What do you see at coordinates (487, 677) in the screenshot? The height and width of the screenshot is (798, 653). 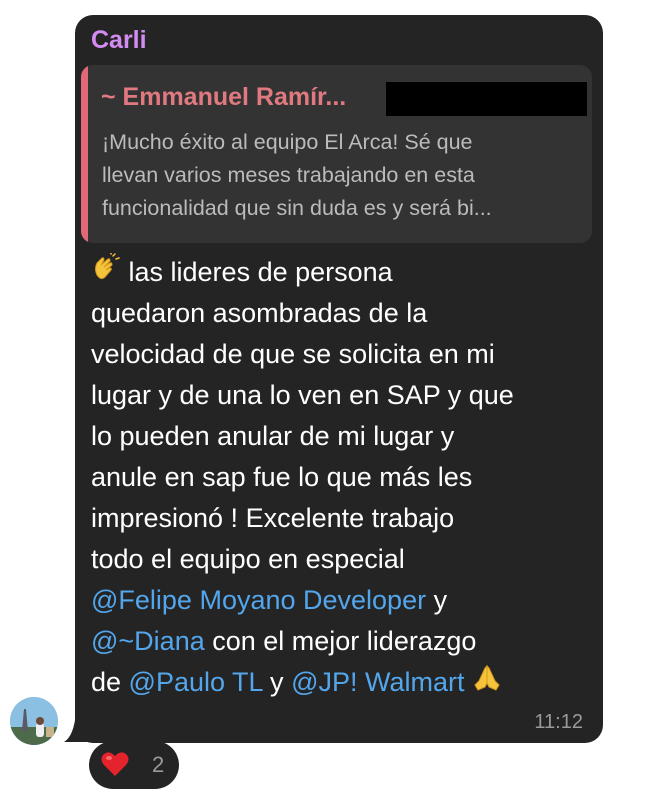 I see `folded-hands-icon` at bounding box center [487, 677].